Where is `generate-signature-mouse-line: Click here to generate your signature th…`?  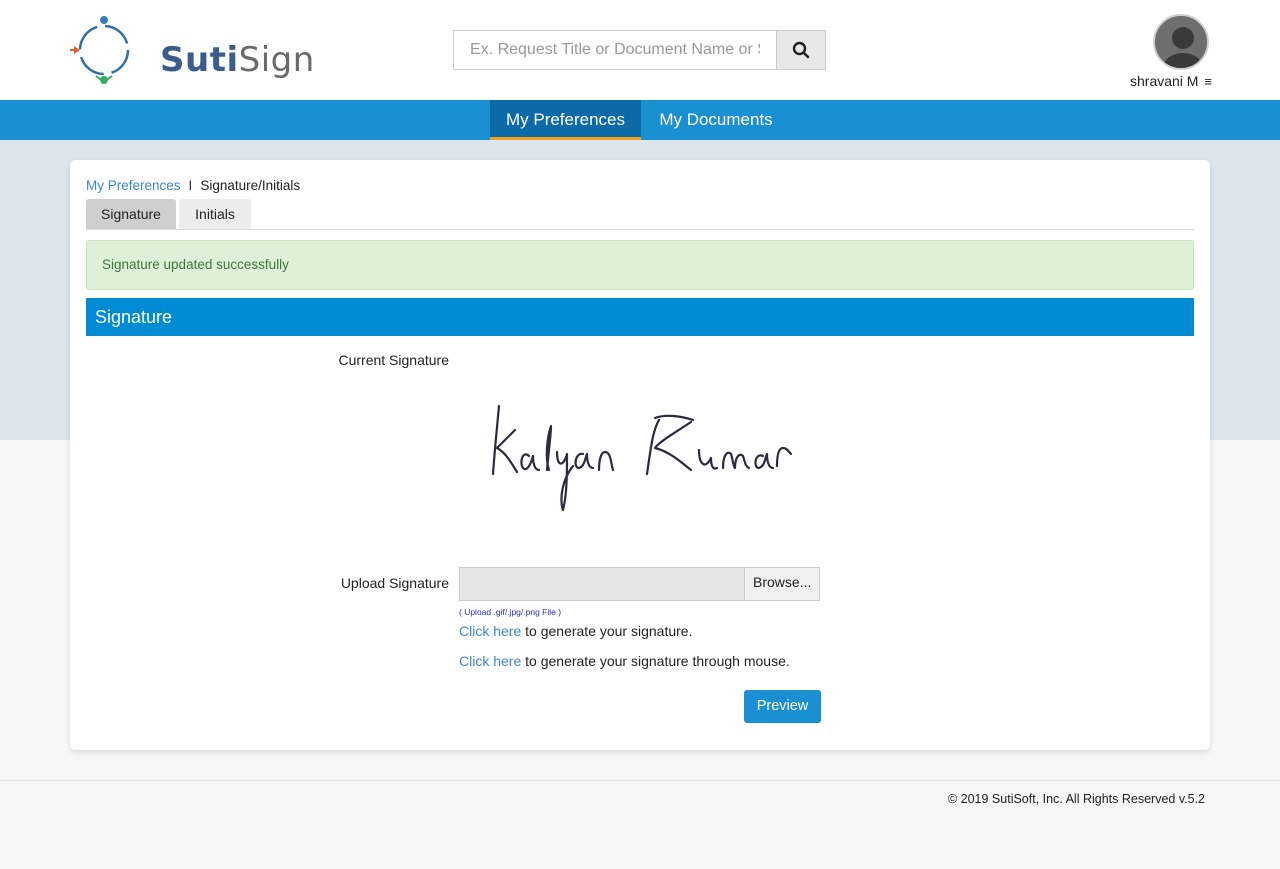
generate-signature-mouse-line: Click here to generate your signature th… is located at coordinates (624, 661).